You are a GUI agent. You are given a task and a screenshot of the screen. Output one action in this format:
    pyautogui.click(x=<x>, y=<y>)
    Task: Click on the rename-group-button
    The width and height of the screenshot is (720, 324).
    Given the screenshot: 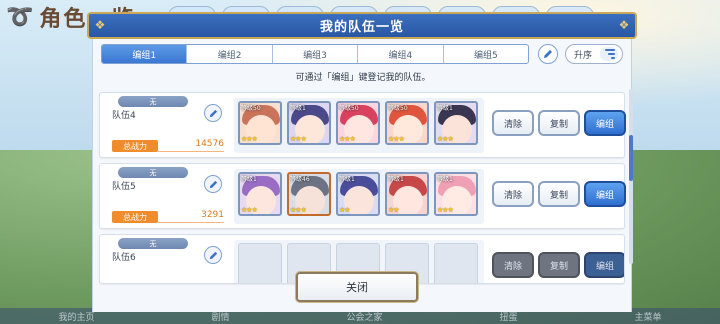 What is the action you would take?
    pyautogui.click(x=548, y=54)
    